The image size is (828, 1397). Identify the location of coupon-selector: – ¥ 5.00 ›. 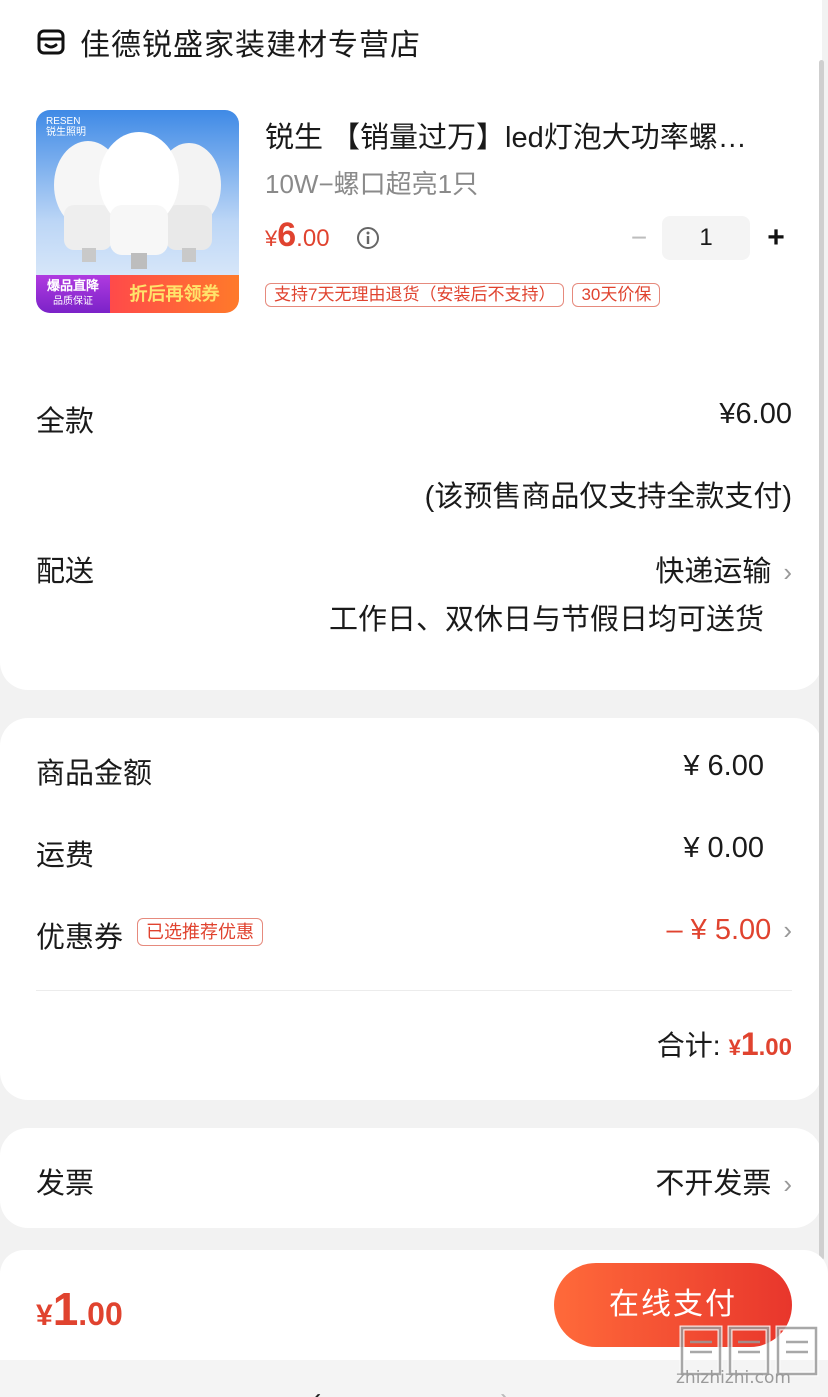
(730, 930).